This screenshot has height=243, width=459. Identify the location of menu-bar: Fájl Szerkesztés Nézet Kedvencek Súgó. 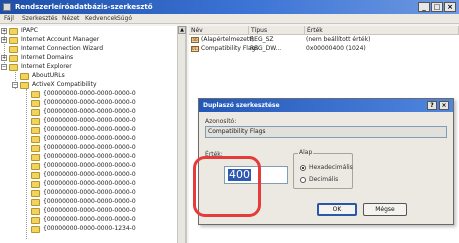
(229, 19).